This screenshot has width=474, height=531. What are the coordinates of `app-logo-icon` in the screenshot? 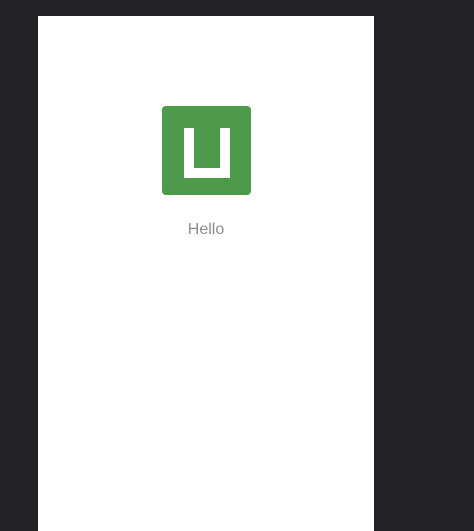 It's located at (206, 150).